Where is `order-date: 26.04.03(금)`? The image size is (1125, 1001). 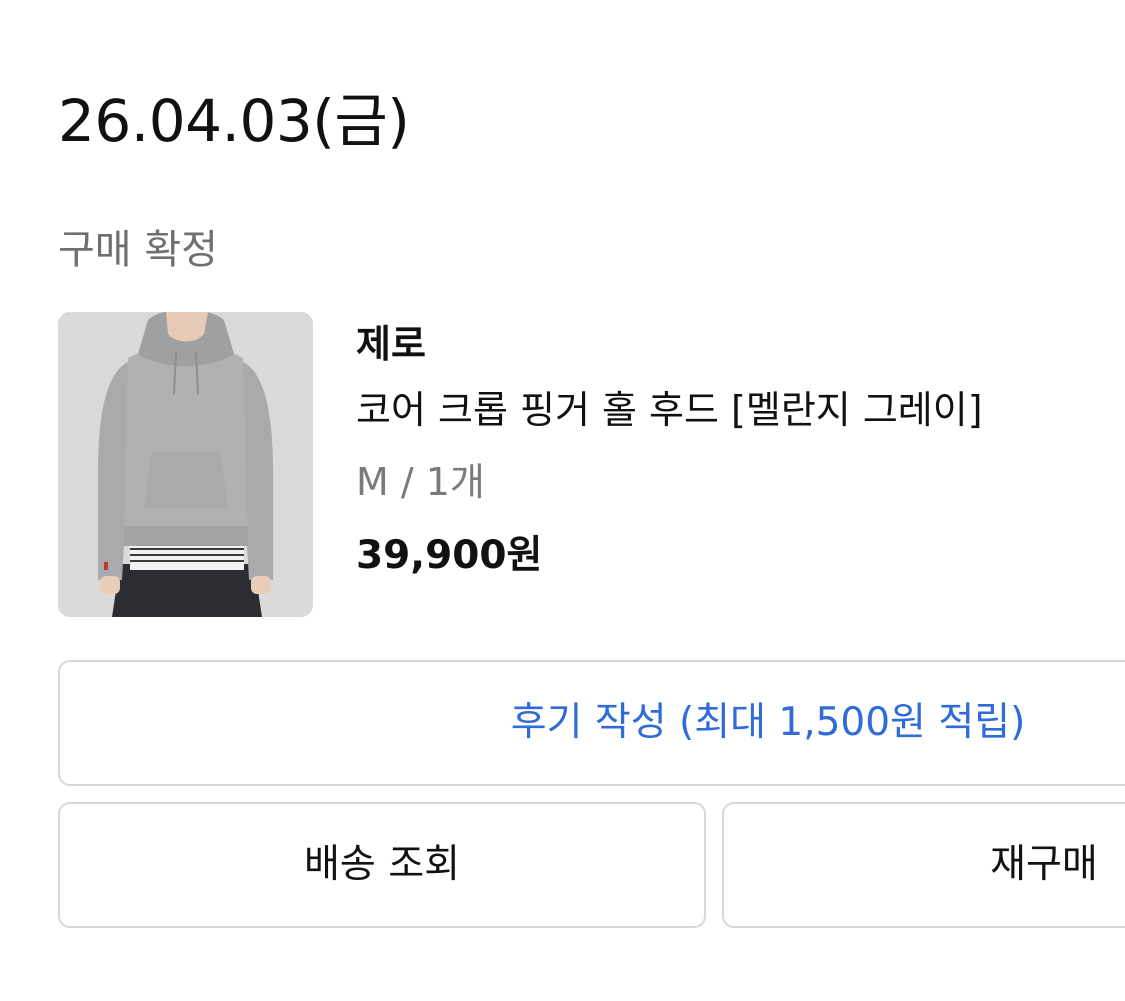
order-date: 26.04.03(금) is located at coordinates (234, 121).